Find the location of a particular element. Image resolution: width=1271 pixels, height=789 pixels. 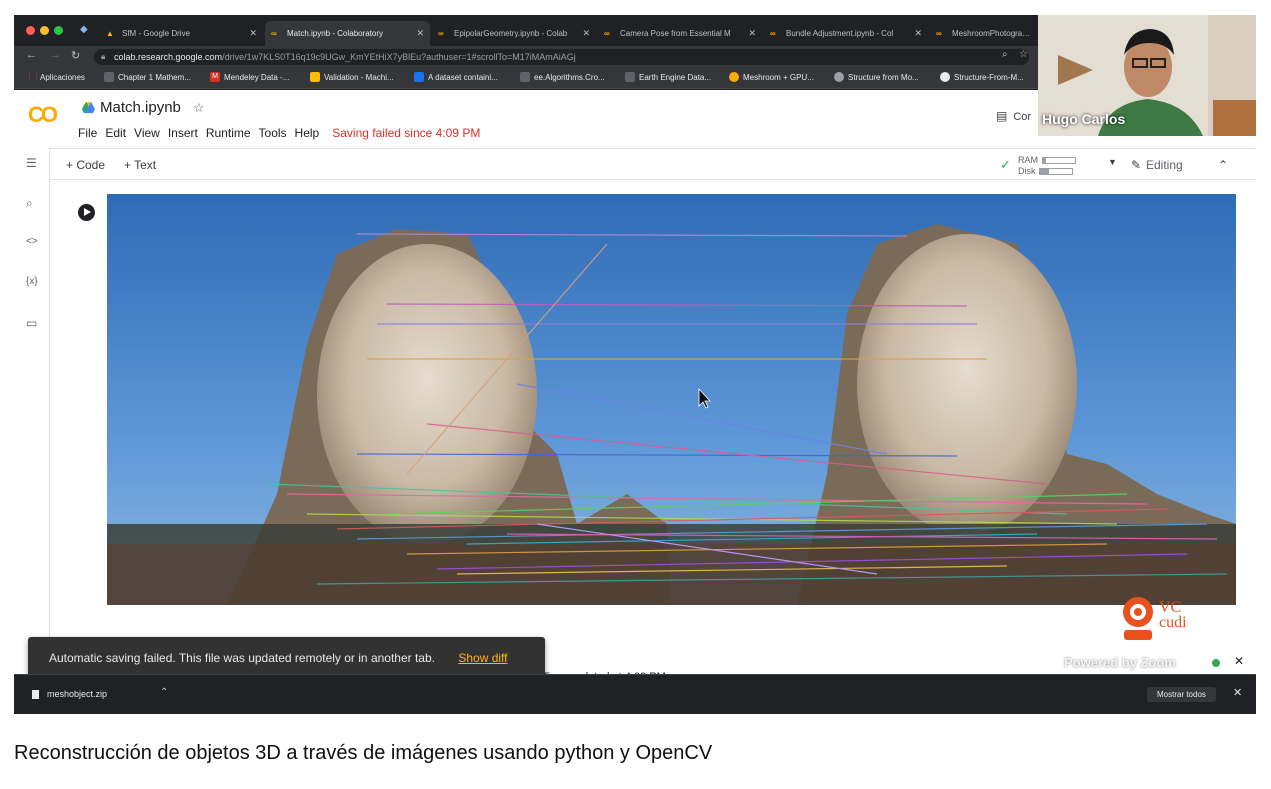

maximize-window-dot is located at coordinates (58, 30).